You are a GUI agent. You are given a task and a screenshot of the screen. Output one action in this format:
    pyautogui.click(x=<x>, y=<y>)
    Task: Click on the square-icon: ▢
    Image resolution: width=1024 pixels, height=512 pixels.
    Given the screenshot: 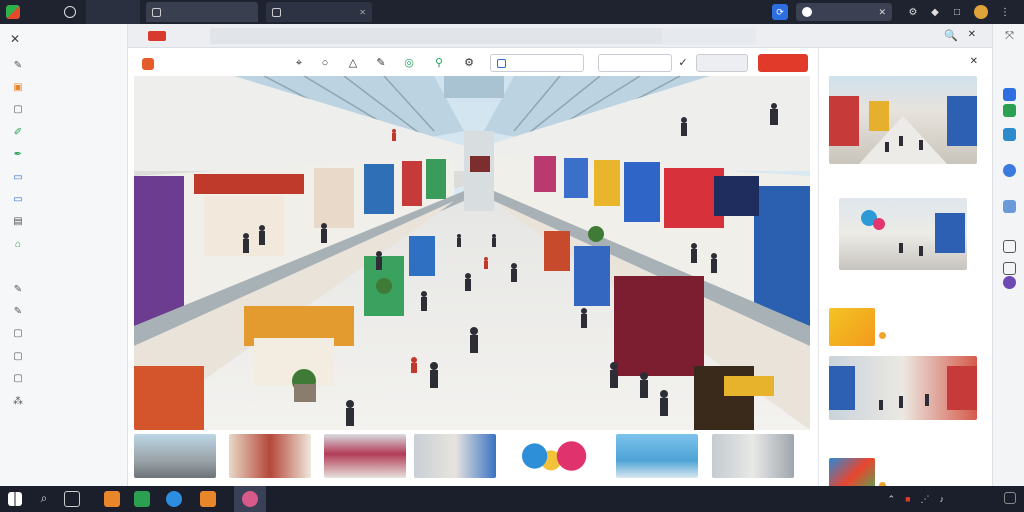 What is the action you would take?
    pyautogui.click(x=18, y=110)
    